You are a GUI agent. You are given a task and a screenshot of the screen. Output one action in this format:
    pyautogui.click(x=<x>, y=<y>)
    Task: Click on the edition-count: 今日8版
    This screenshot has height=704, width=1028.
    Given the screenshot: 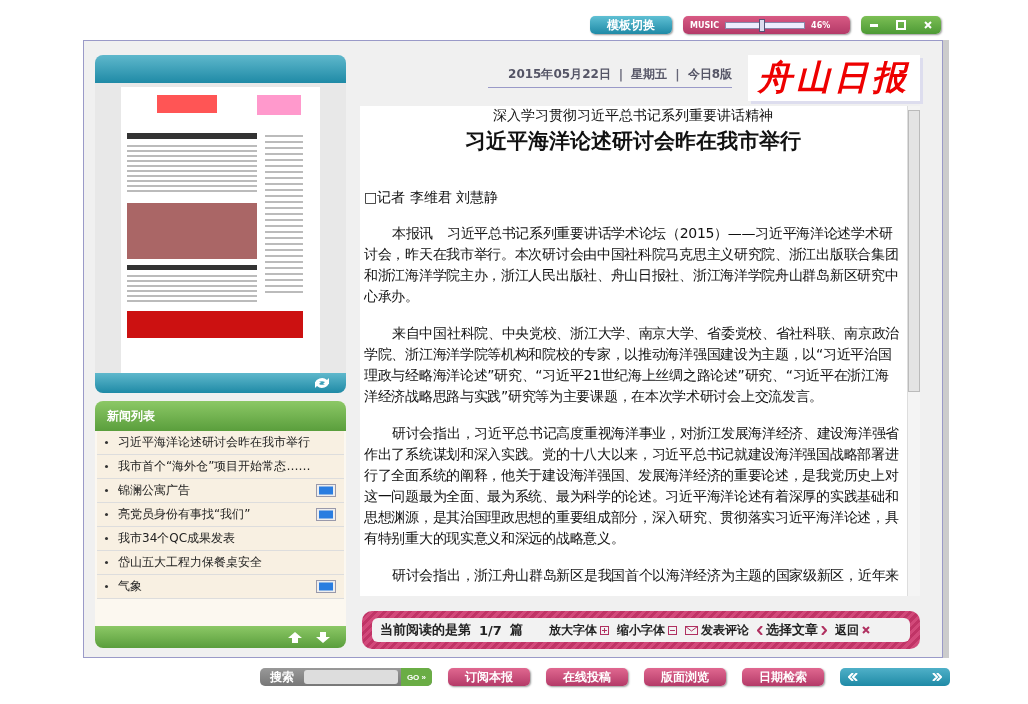 What is the action you would take?
    pyautogui.click(x=709, y=74)
    